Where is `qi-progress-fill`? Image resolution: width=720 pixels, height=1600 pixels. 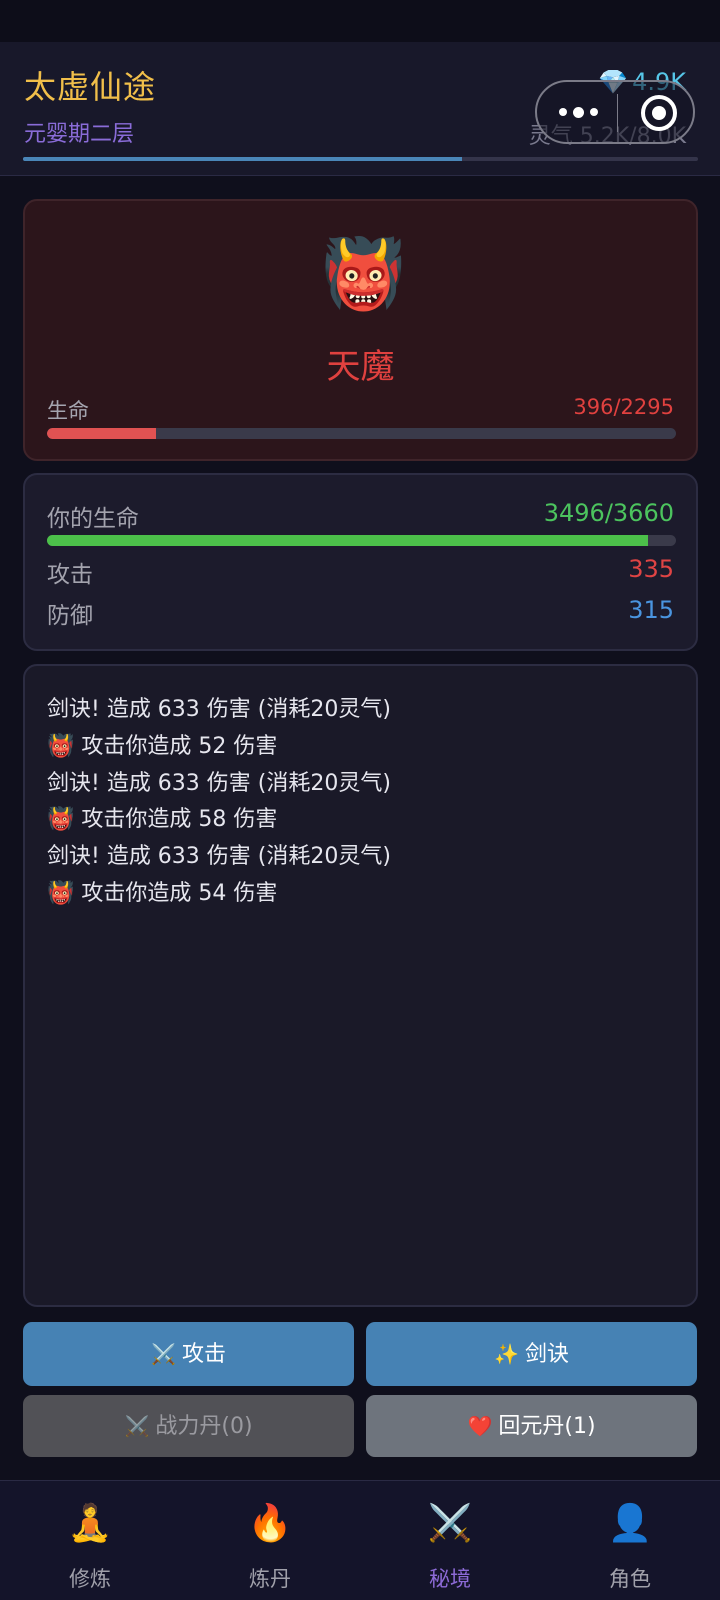
qi-progress-fill is located at coordinates (242, 159).